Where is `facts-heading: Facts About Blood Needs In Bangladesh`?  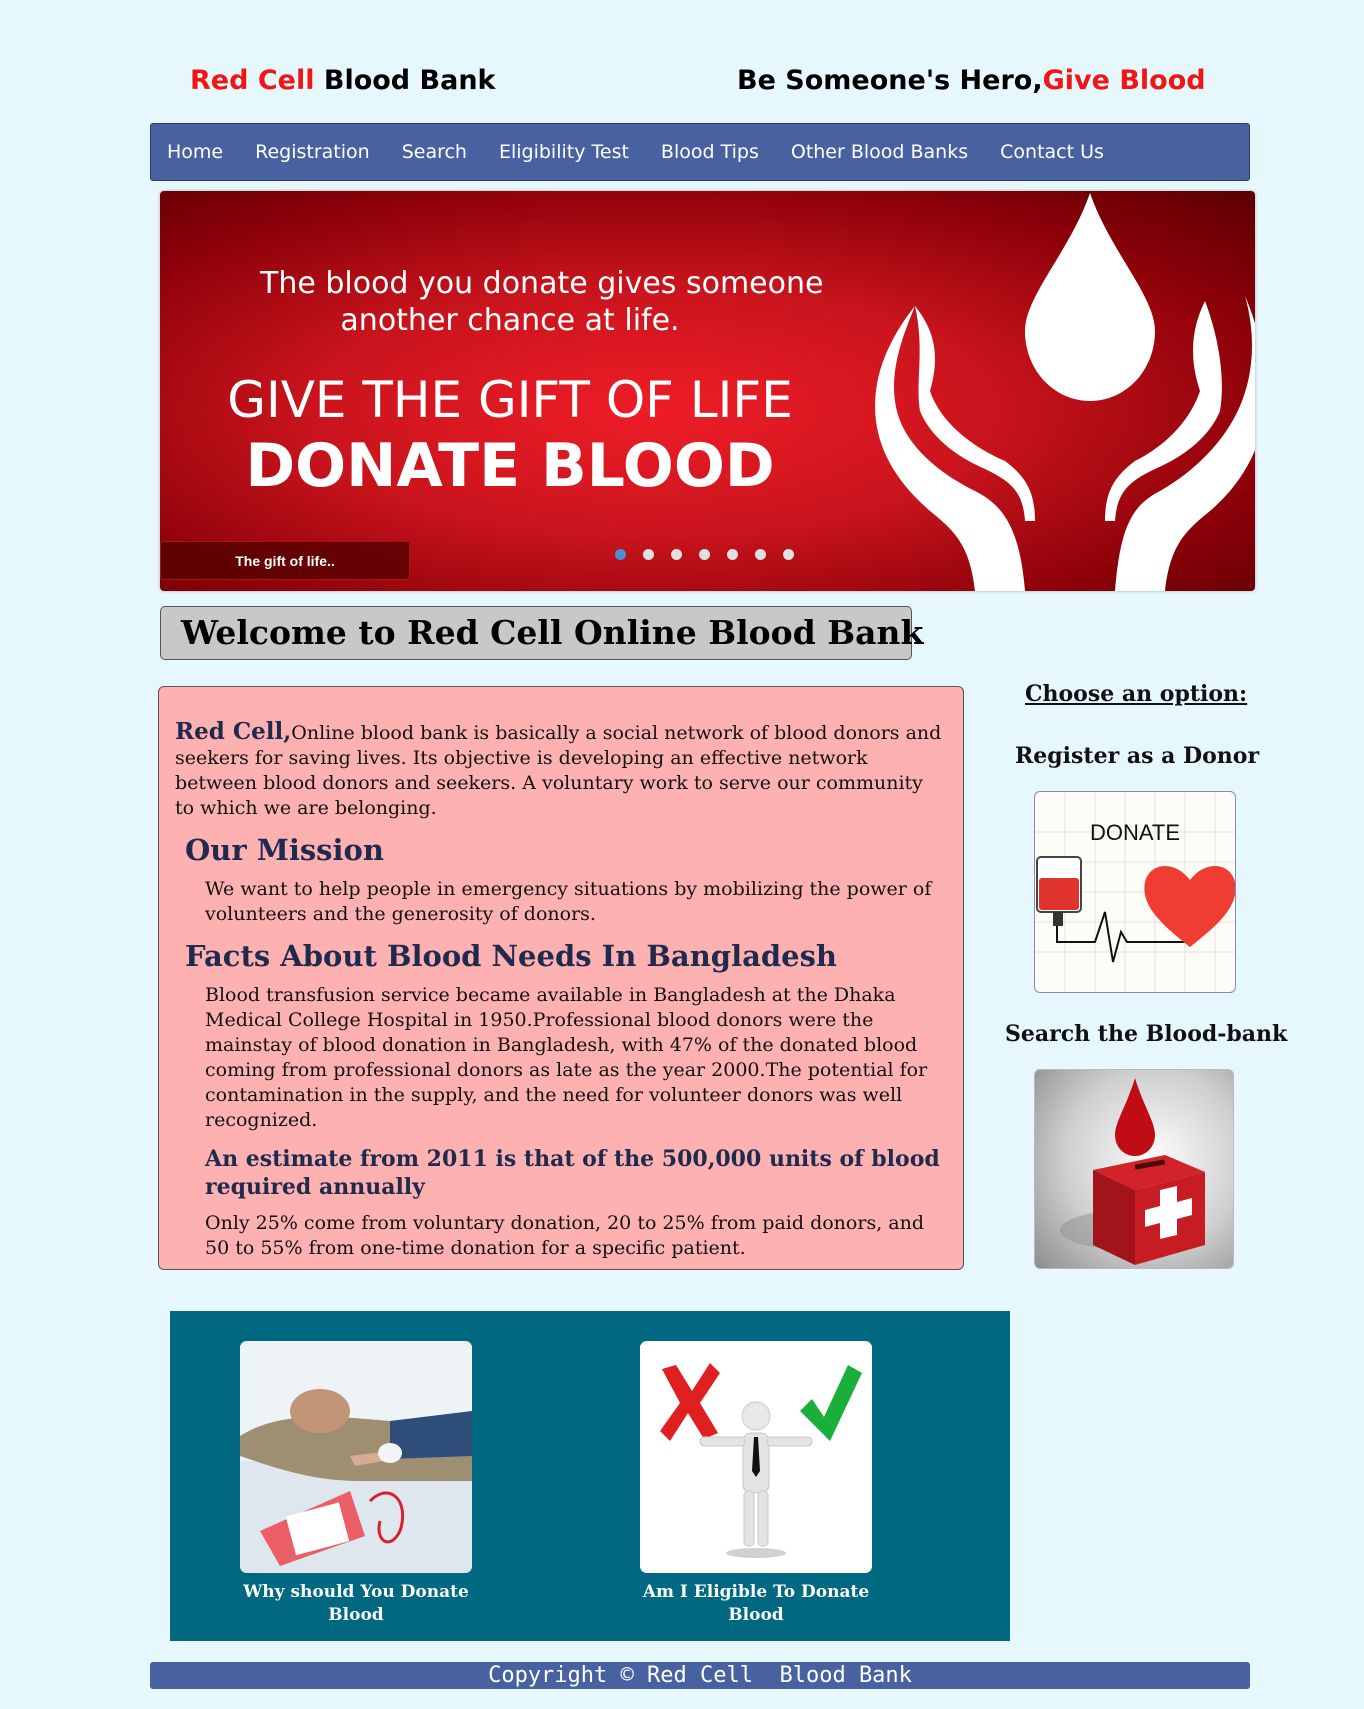
facts-heading: Facts About Blood Needs In Bangladesh is located at coordinates (511, 956).